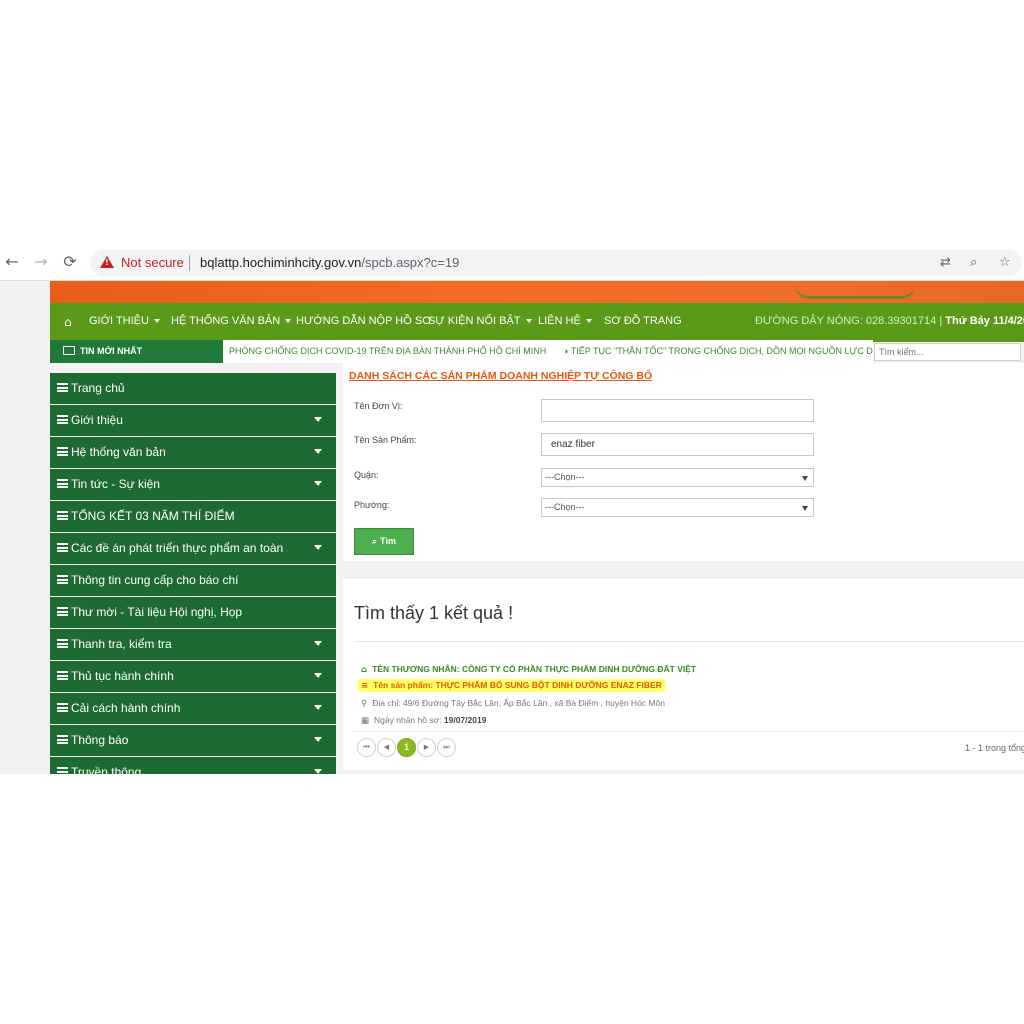  What do you see at coordinates (226, 321) in the screenshot?
I see `nav-item-label: HỆ THỐNG VĂN BẢN` at bounding box center [226, 321].